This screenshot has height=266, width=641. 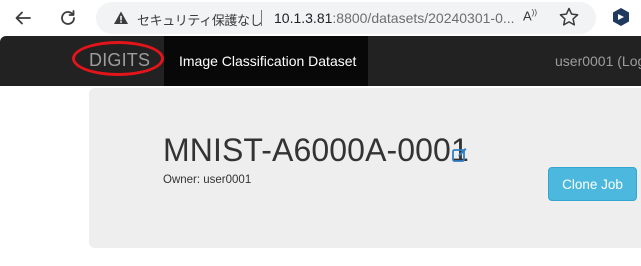 I want to click on back-button, so click(x=23, y=18).